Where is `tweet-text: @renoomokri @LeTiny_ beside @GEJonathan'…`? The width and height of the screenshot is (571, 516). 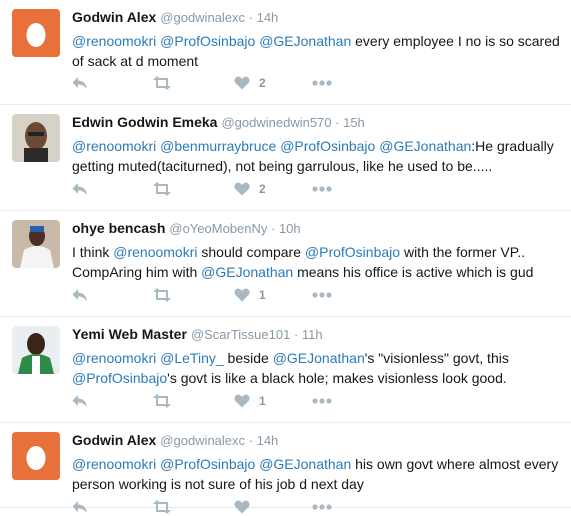 tweet-text: @renoomokri @LeTiny_ beside @GEJonathan'… is located at coordinates (318, 368).